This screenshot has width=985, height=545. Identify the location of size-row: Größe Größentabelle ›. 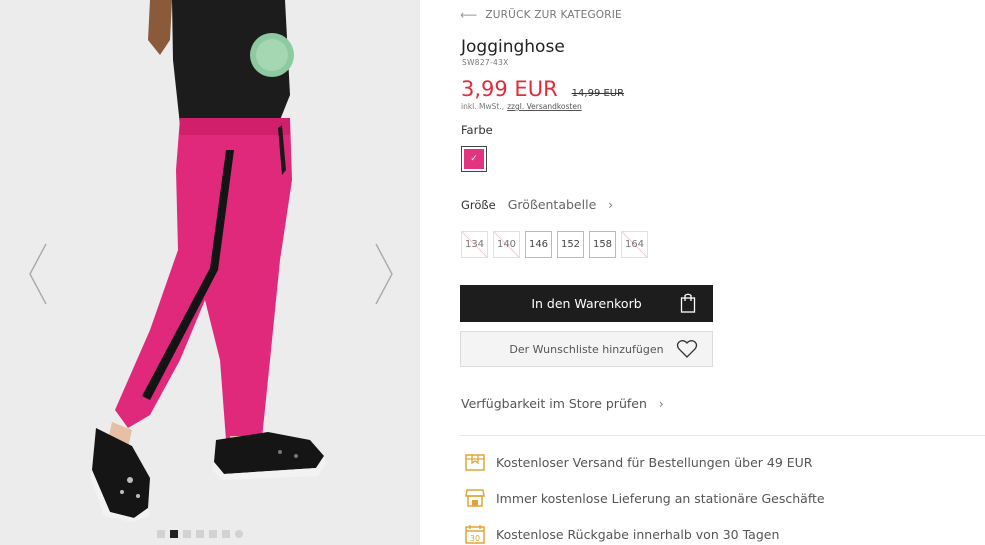
(537, 204).